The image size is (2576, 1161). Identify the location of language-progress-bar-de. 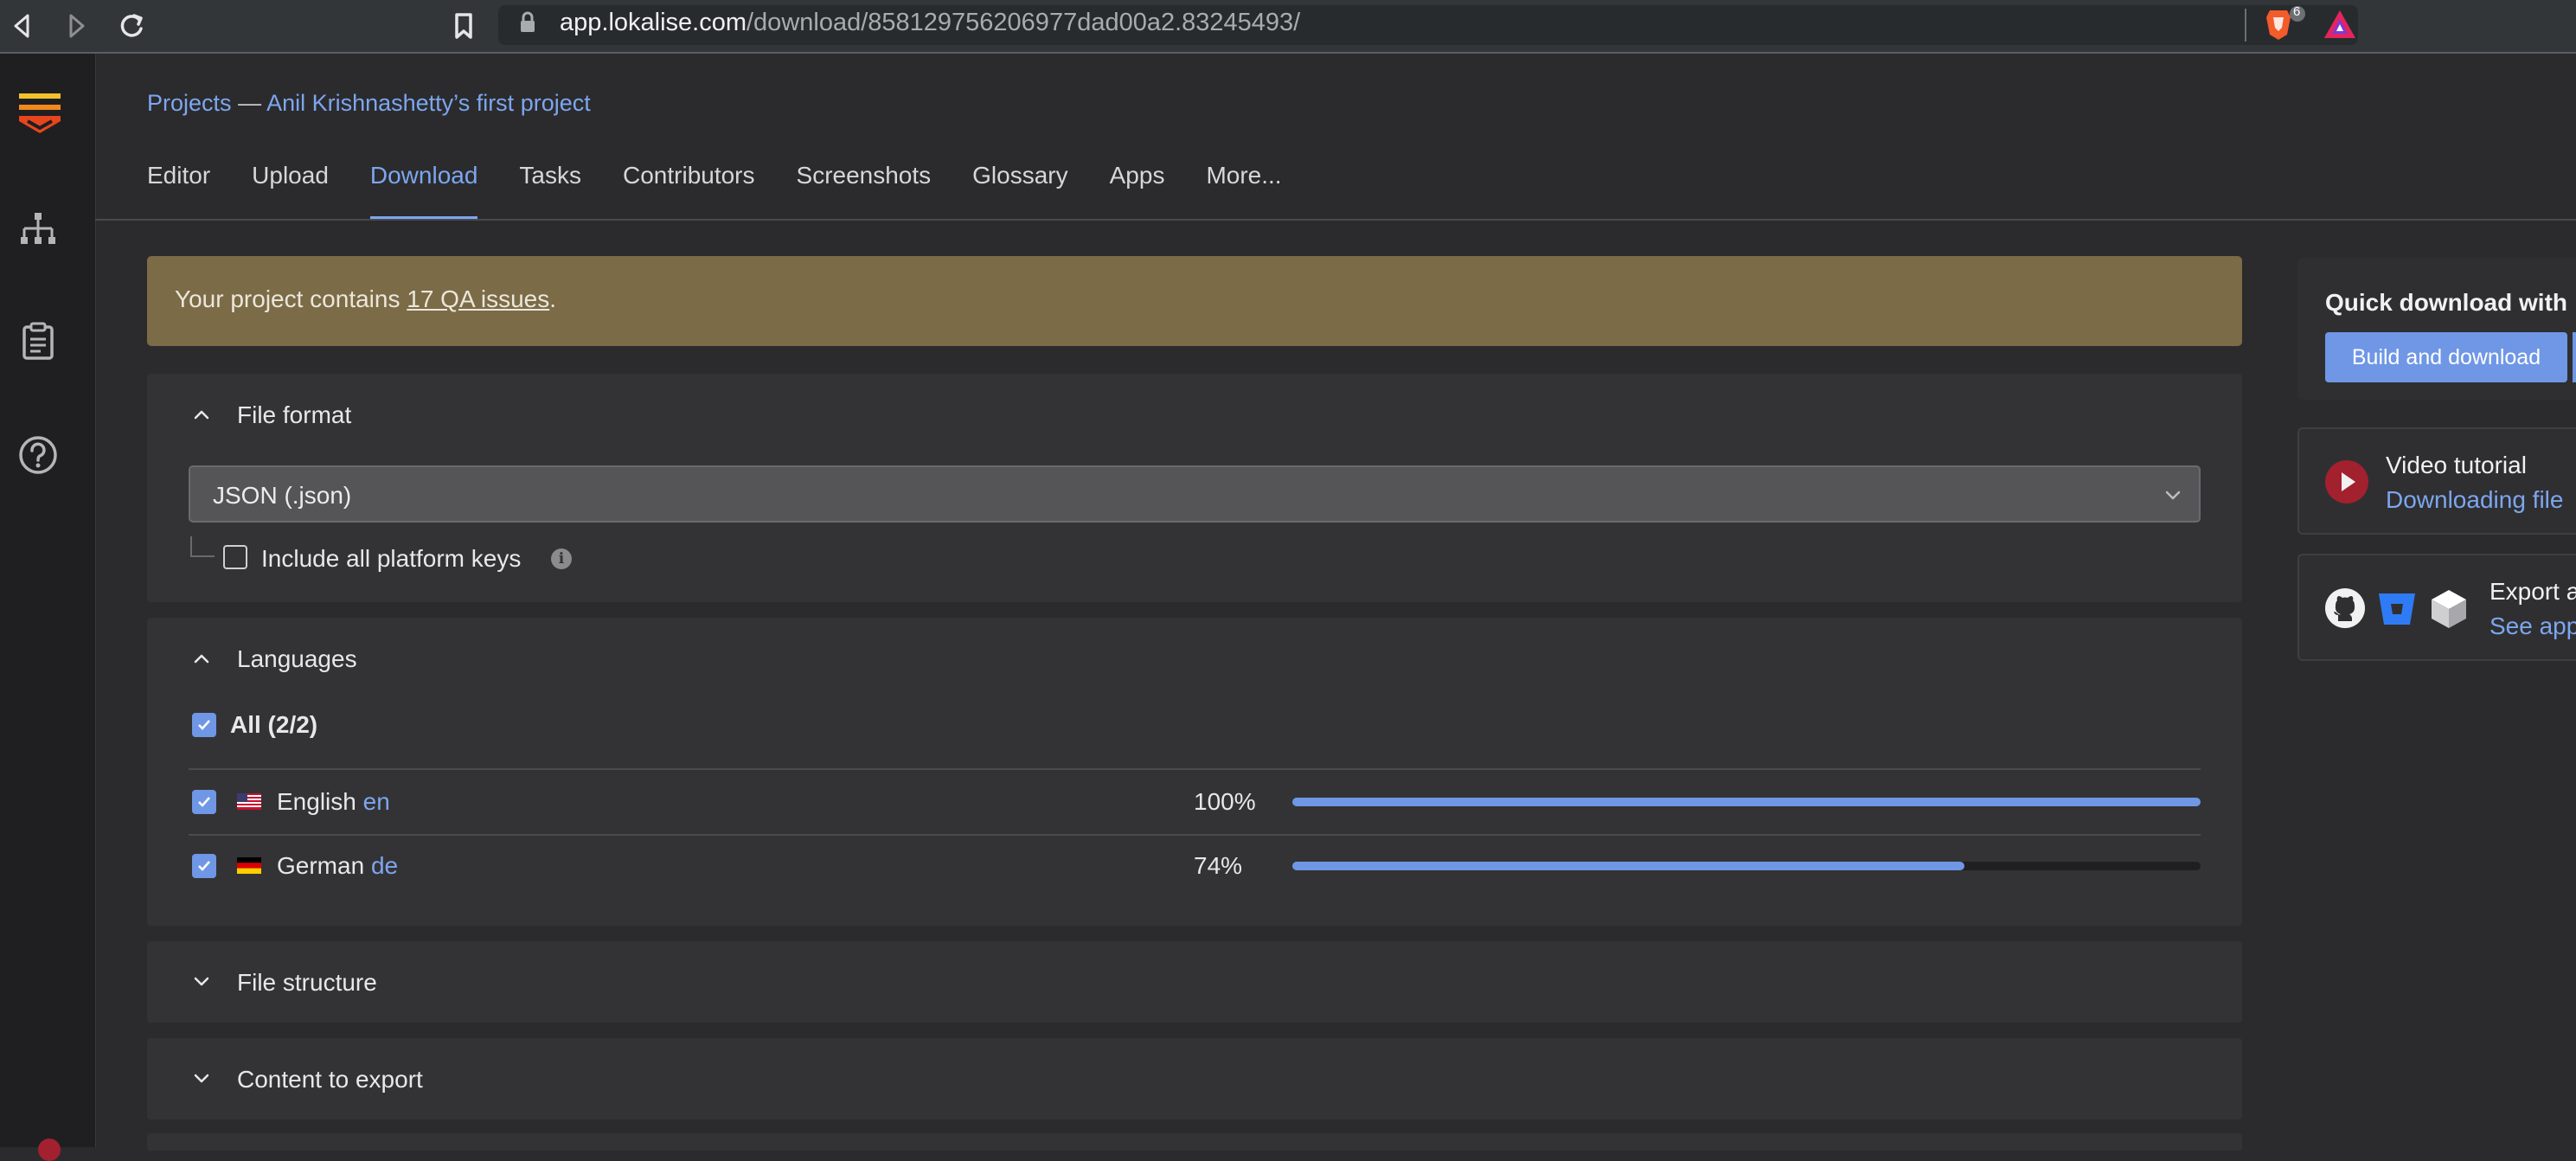
(1746, 866).